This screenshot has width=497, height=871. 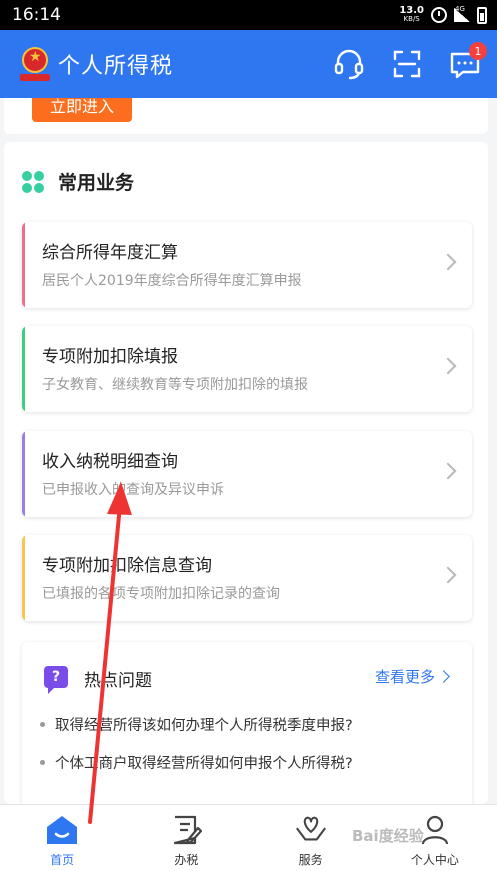 What do you see at coordinates (434, 860) in the screenshot?
I see `tab-label: 个人中心` at bounding box center [434, 860].